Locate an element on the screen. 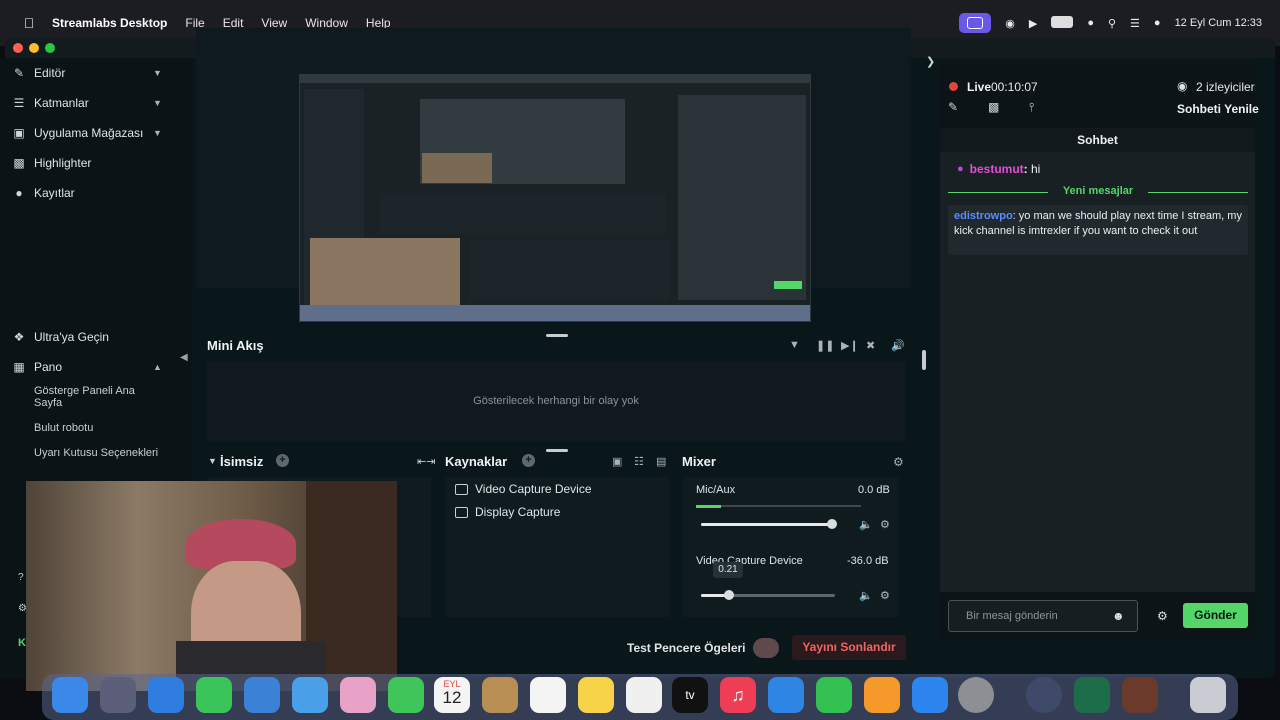  chat-username: bestumut is located at coordinates (997, 169).